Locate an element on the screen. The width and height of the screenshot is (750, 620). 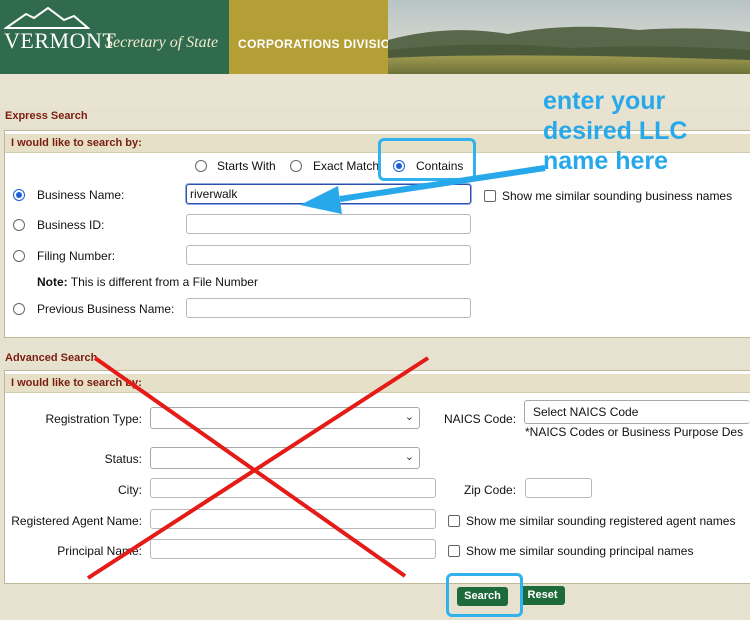
city-label: City: is located at coordinates (130, 490).